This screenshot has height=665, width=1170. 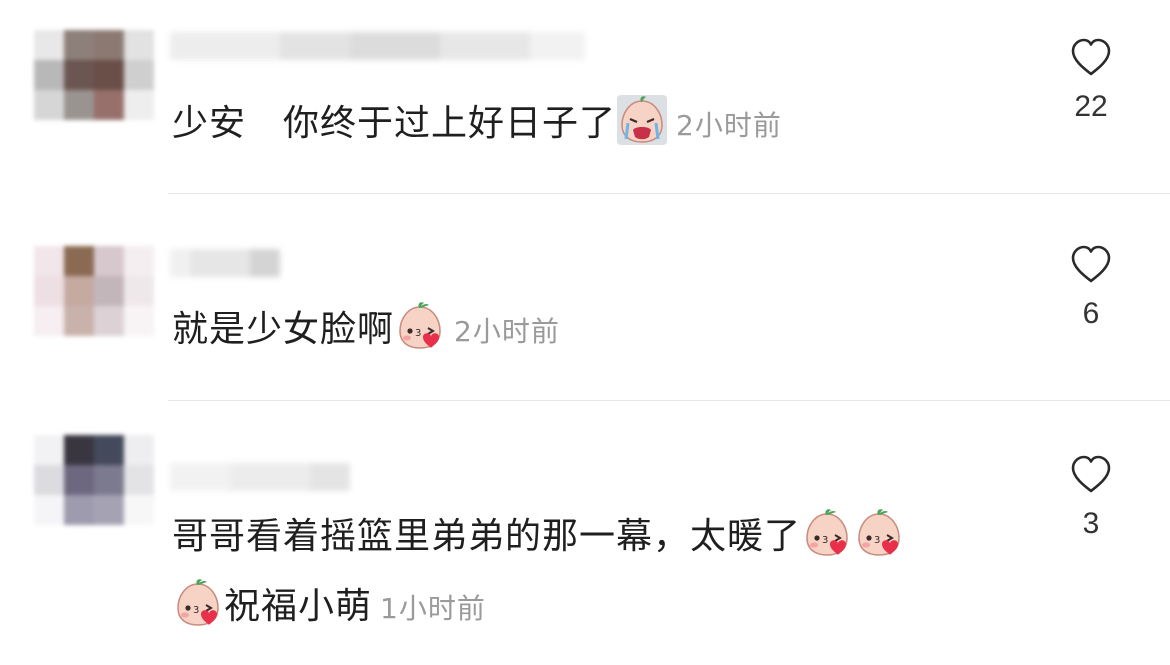 I want to click on comment-text: 就是少女脸啊 2小时前, so click(x=366, y=331).